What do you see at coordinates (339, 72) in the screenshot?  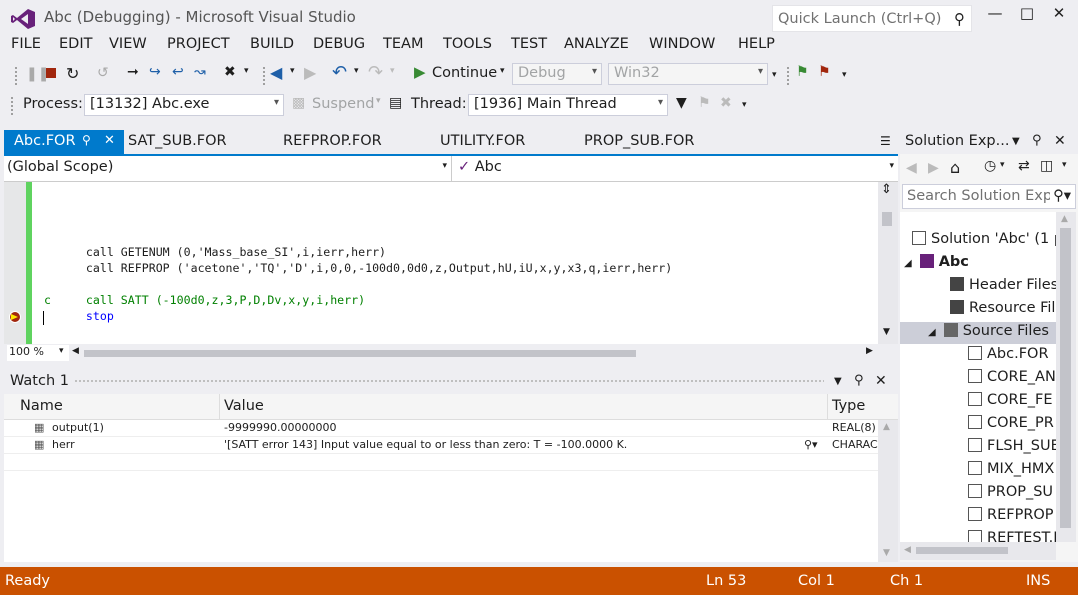 I see `undo-icon: ↶` at bounding box center [339, 72].